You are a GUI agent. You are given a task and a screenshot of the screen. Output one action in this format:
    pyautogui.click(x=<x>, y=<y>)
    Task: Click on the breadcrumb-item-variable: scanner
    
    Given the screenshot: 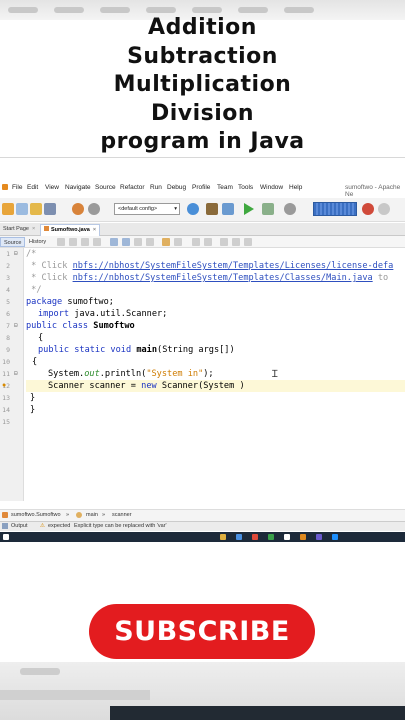 What is the action you would take?
    pyautogui.click(x=122, y=515)
    